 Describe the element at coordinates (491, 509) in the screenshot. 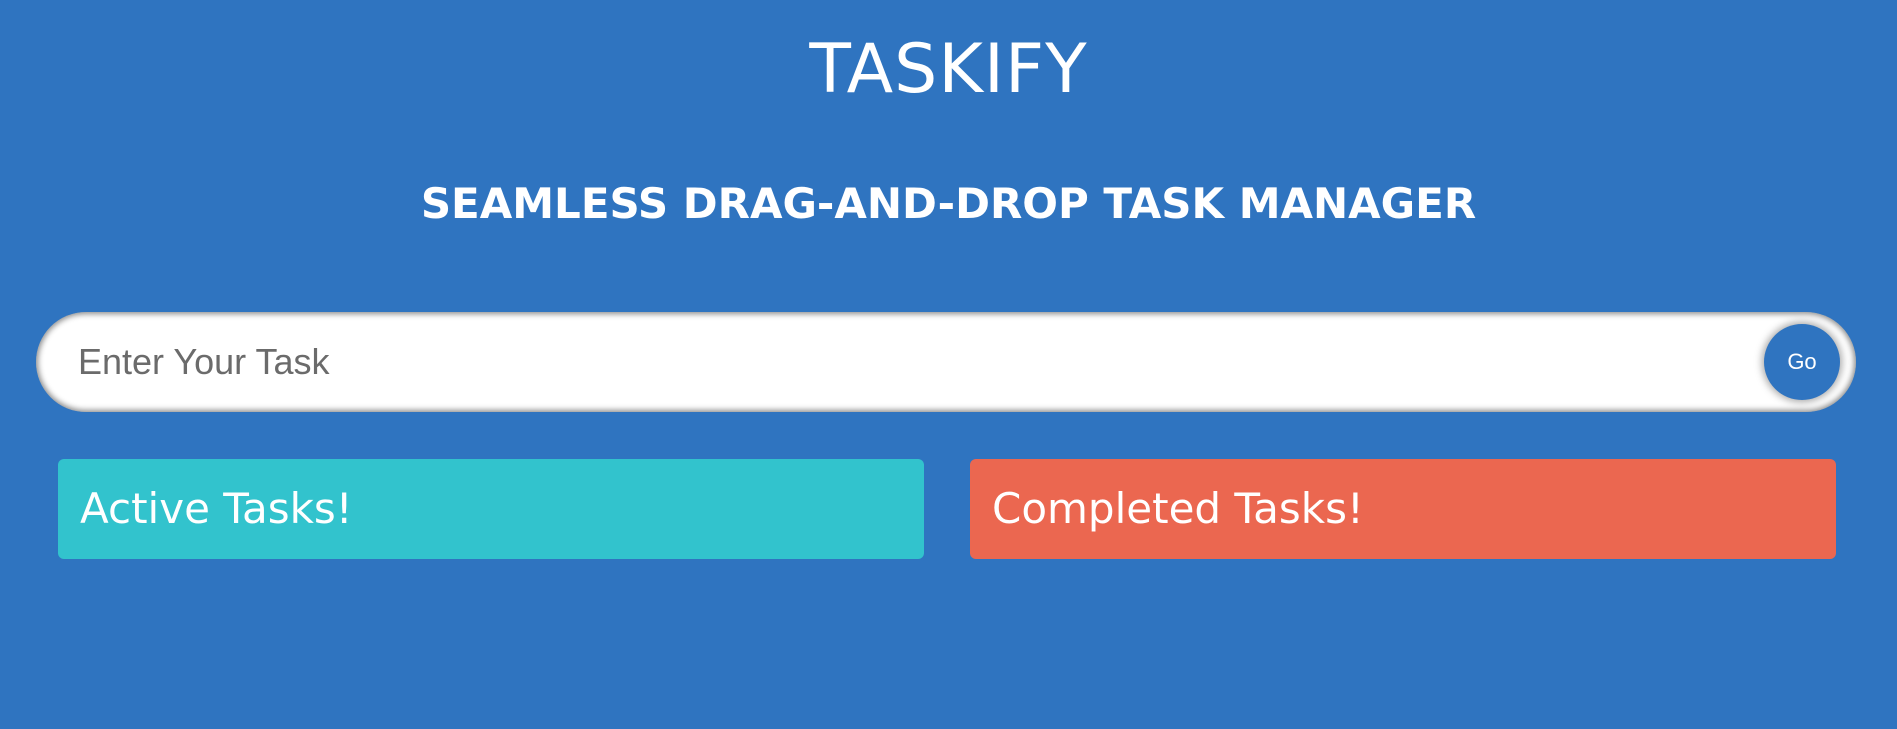

I see `active-tasks-column: Active Tasks!` at that location.